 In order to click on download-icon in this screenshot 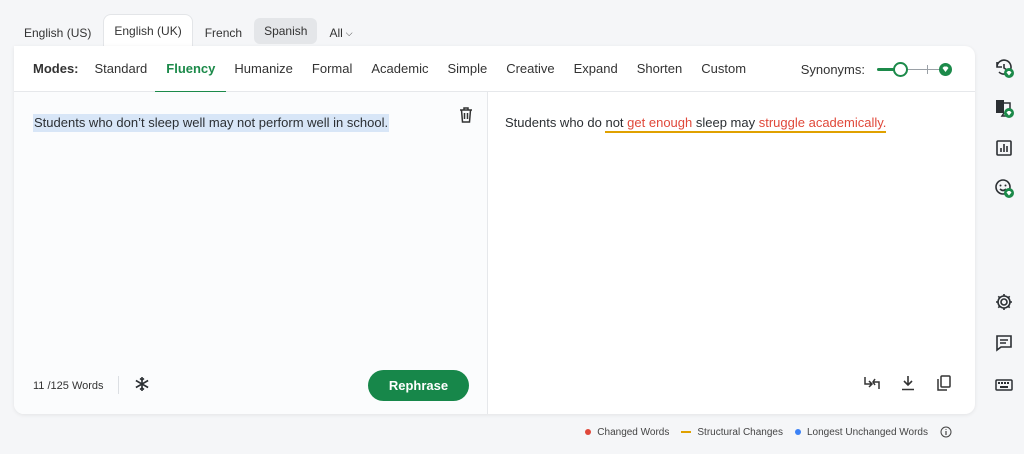, I will do `click(908, 383)`.